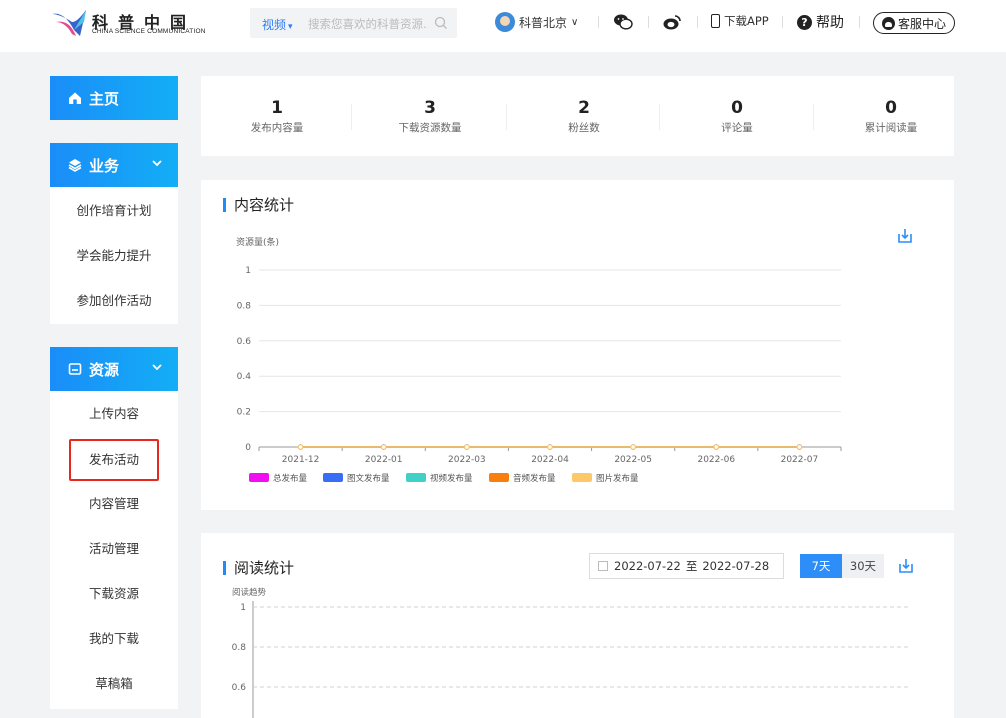  I want to click on sidebar-resources: 资源, so click(114, 369).